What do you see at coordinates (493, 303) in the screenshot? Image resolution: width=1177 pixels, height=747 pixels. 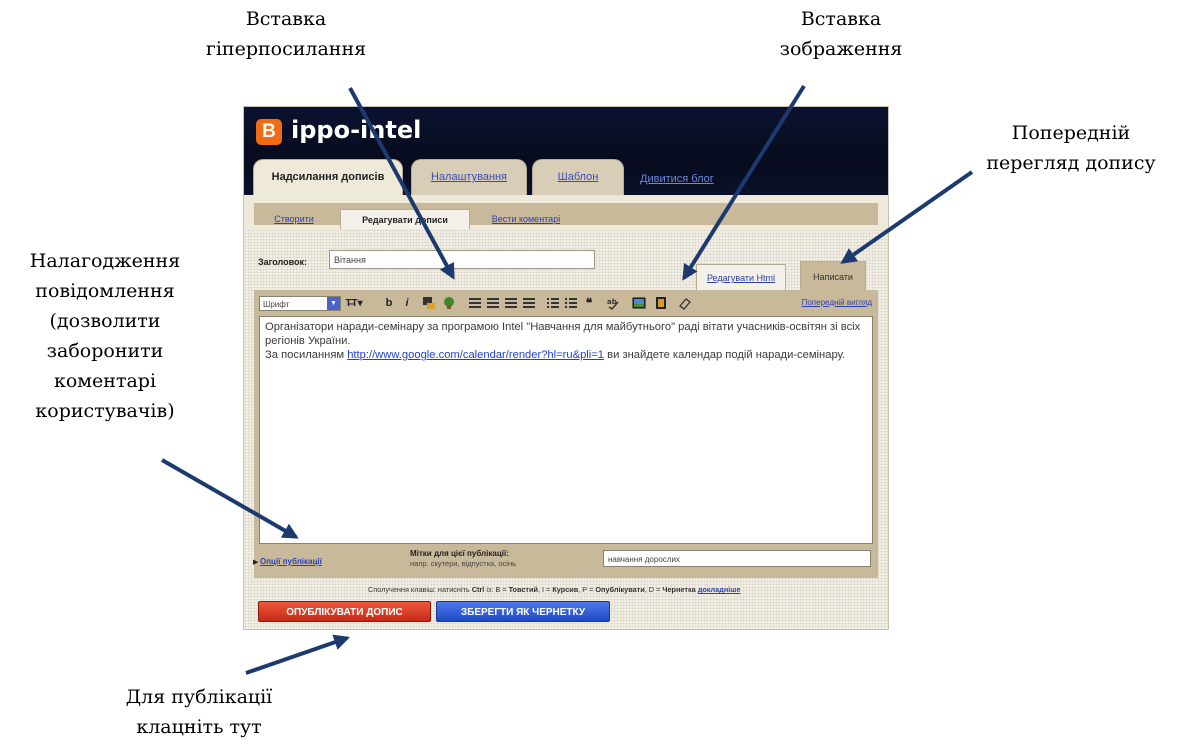 I see `align-center-icon` at bounding box center [493, 303].